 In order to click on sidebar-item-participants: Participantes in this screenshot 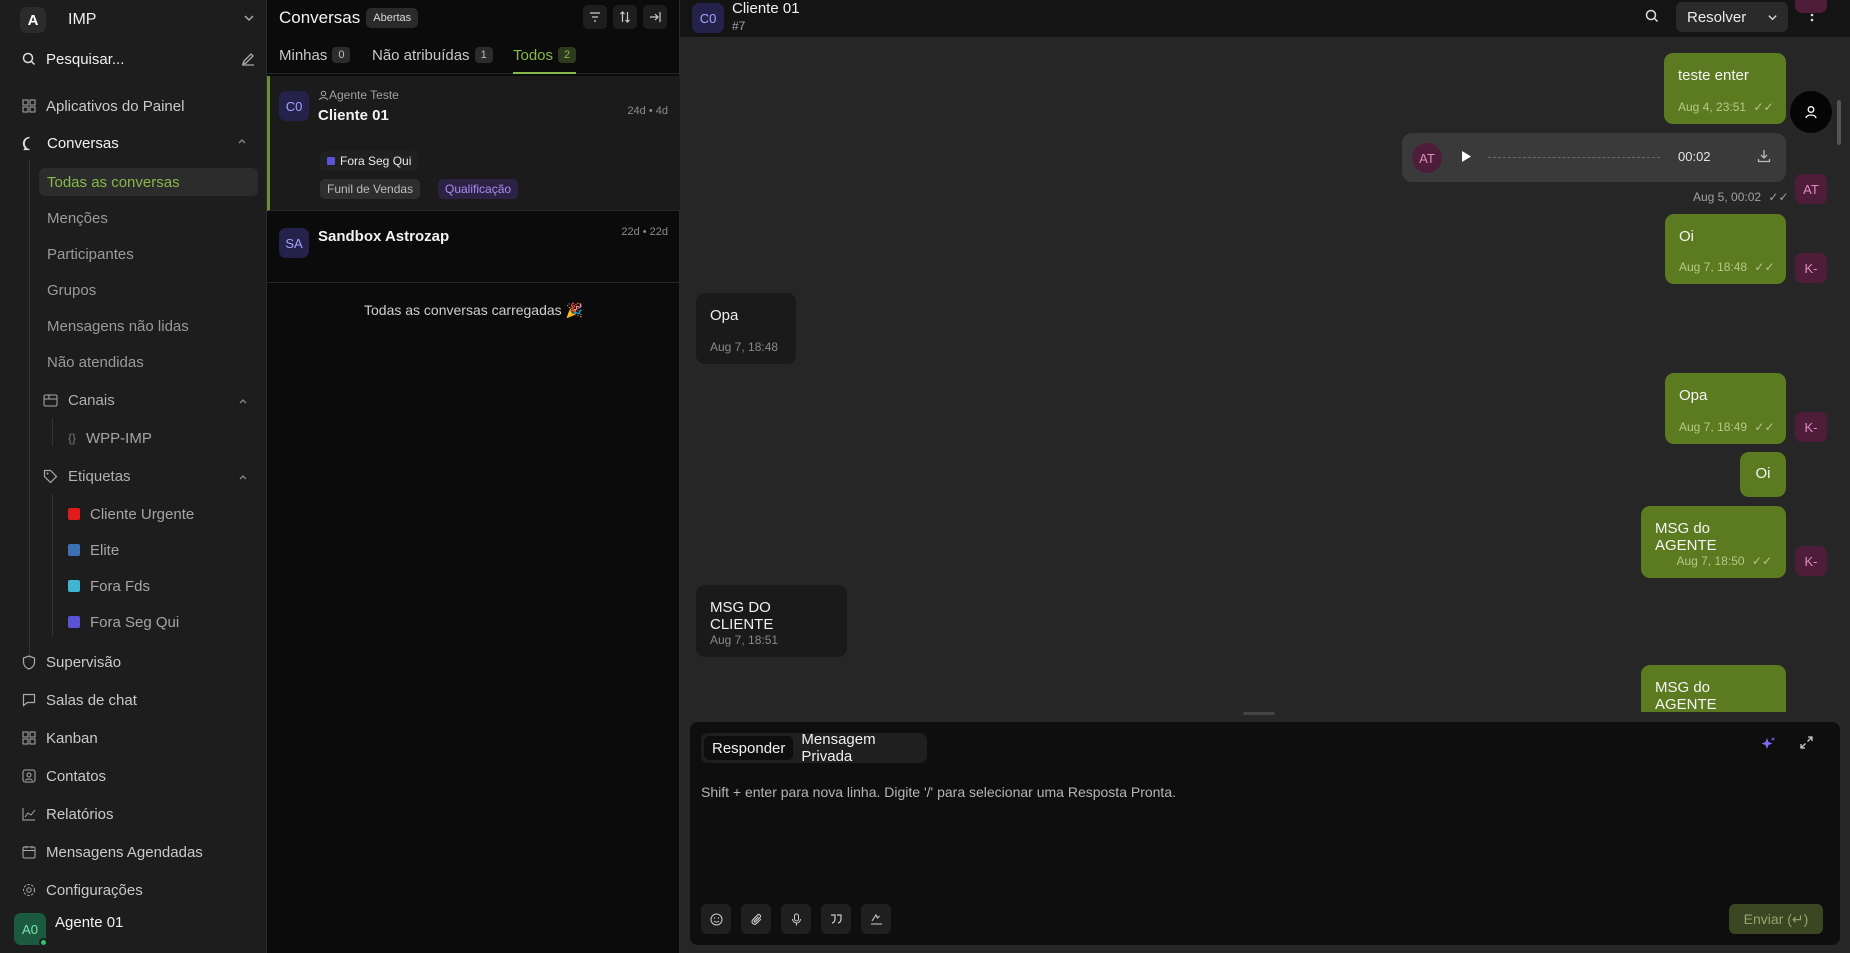, I will do `click(90, 254)`.